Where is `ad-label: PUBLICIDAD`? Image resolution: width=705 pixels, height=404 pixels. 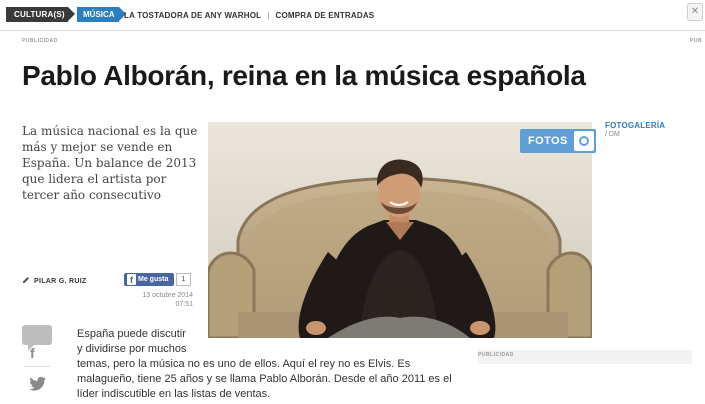
ad-label: PUBLICIDAD is located at coordinates (40, 41).